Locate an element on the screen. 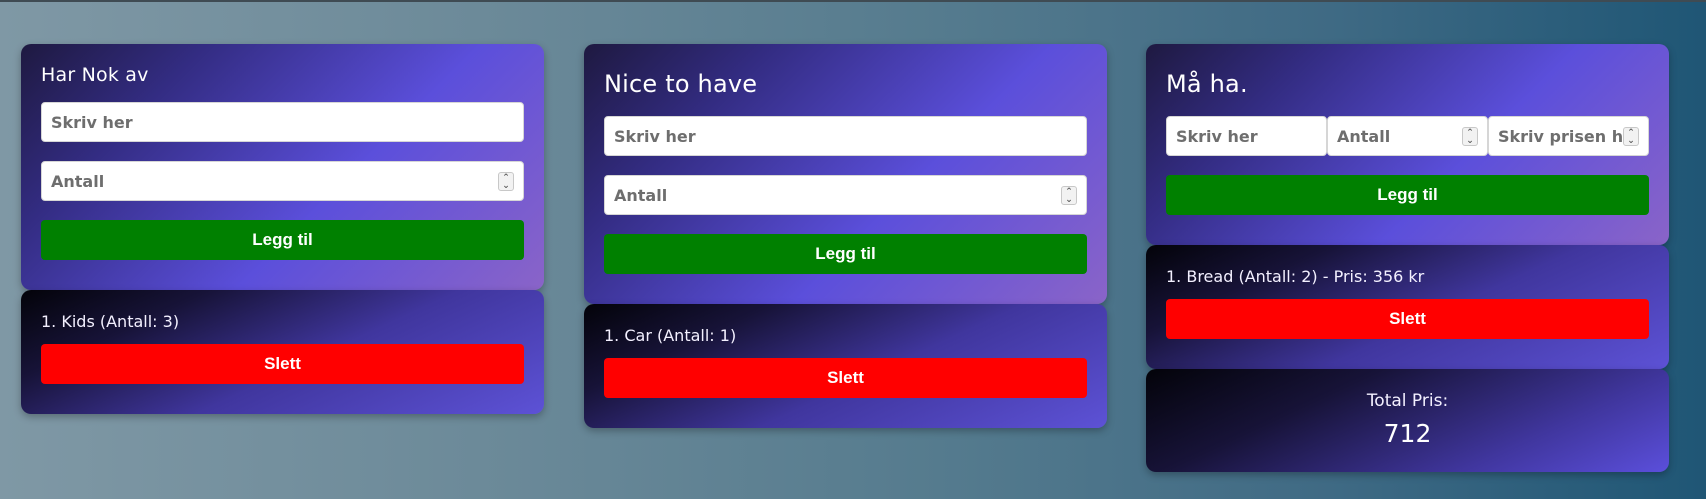 The image size is (1706, 499). list-item: 1. Car (Antall: 1) is located at coordinates (670, 335).